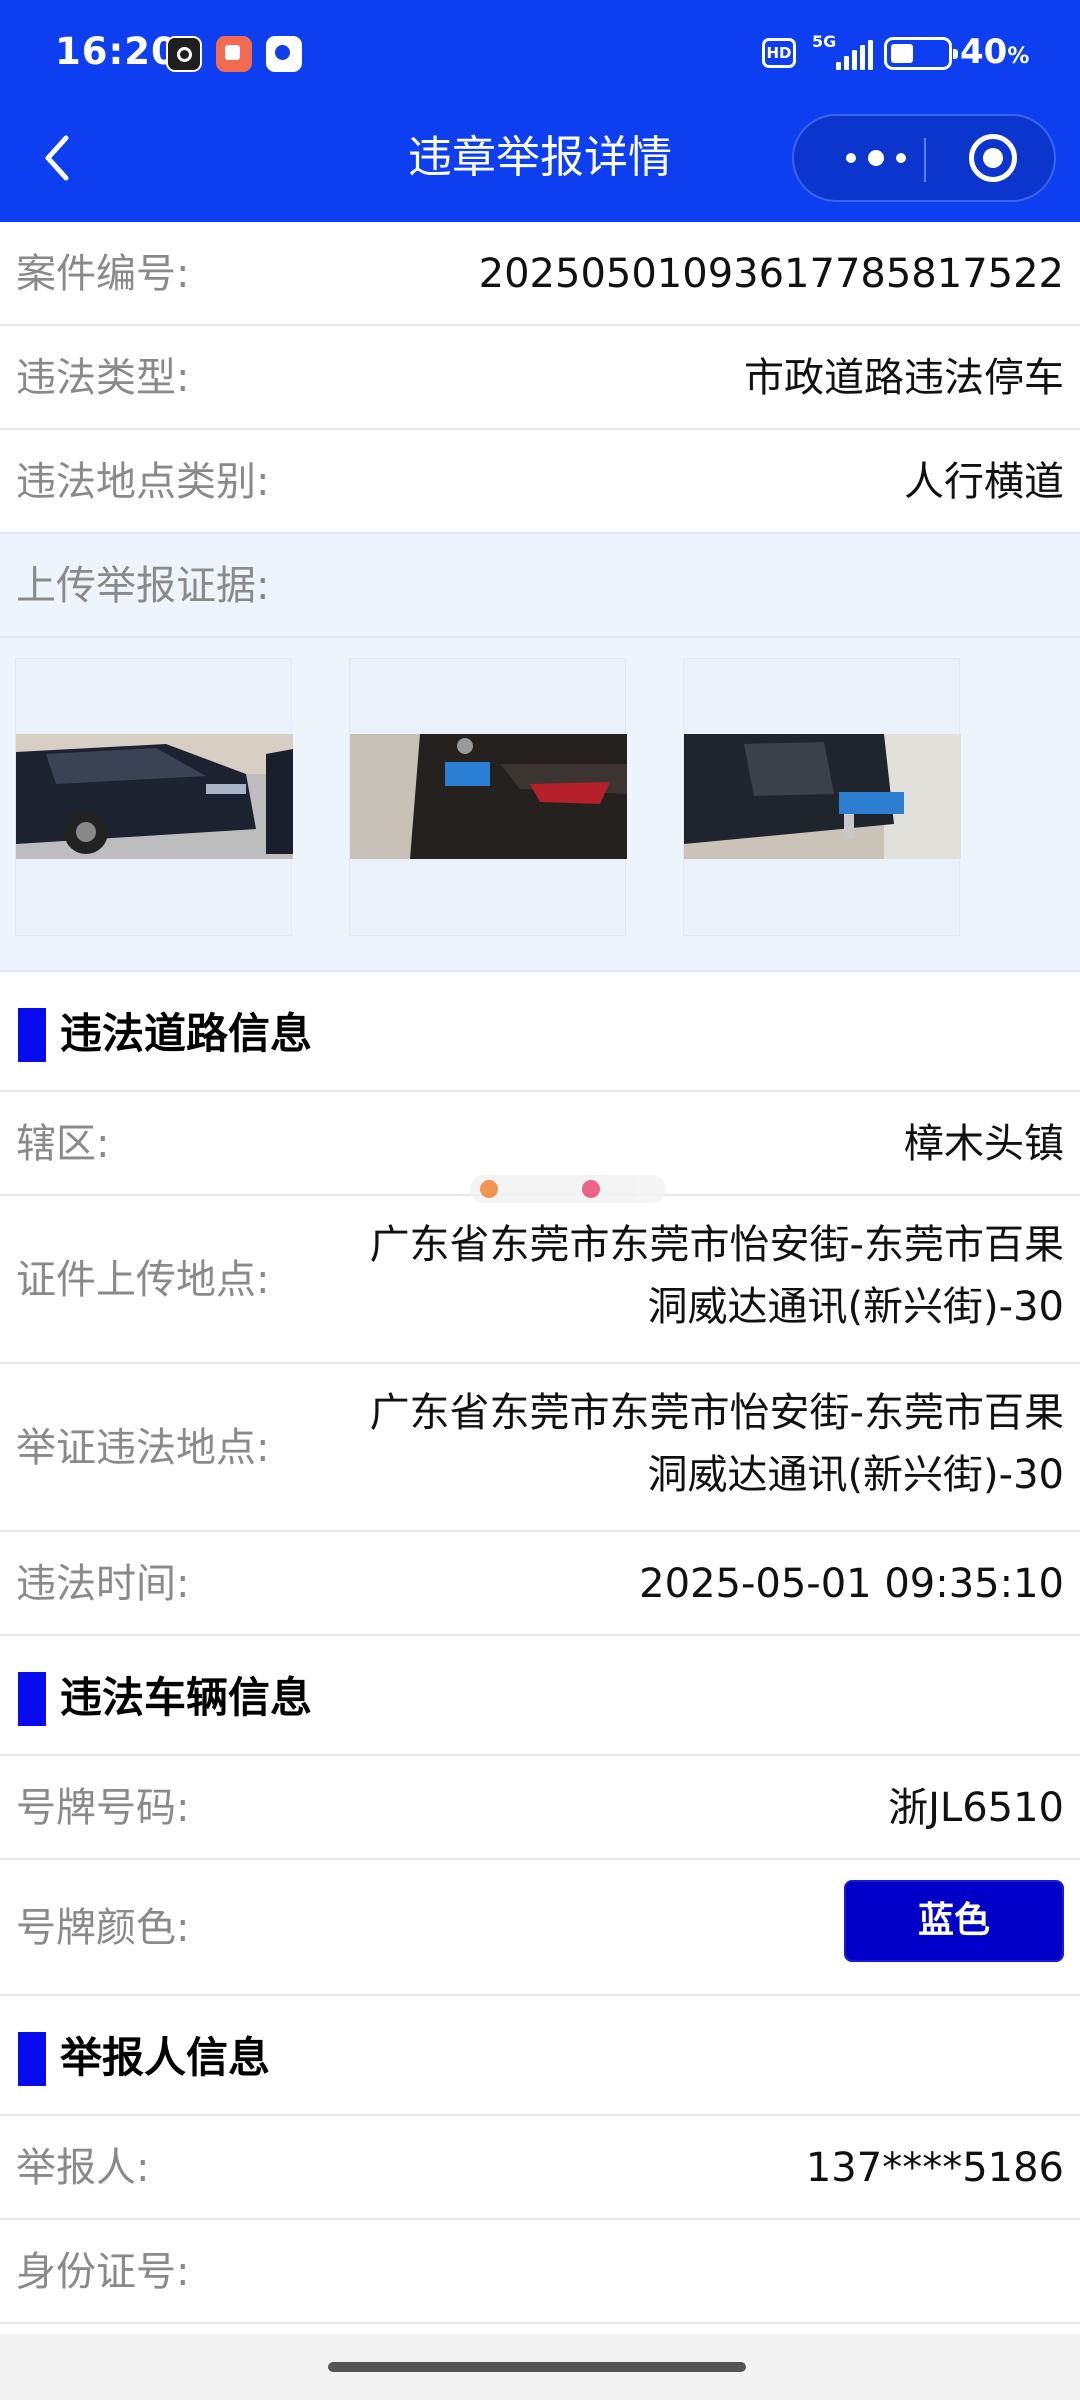 The height and width of the screenshot is (2400, 1080). Describe the element at coordinates (934, 2168) in the screenshot. I see `reporter-value: 137****5186` at that location.